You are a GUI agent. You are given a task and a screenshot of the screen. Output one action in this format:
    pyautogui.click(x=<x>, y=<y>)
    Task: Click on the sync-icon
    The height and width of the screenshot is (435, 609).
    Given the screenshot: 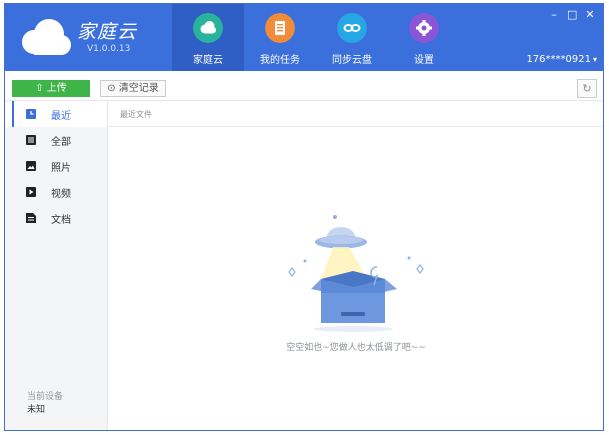 What is the action you would take?
    pyautogui.click(x=352, y=28)
    